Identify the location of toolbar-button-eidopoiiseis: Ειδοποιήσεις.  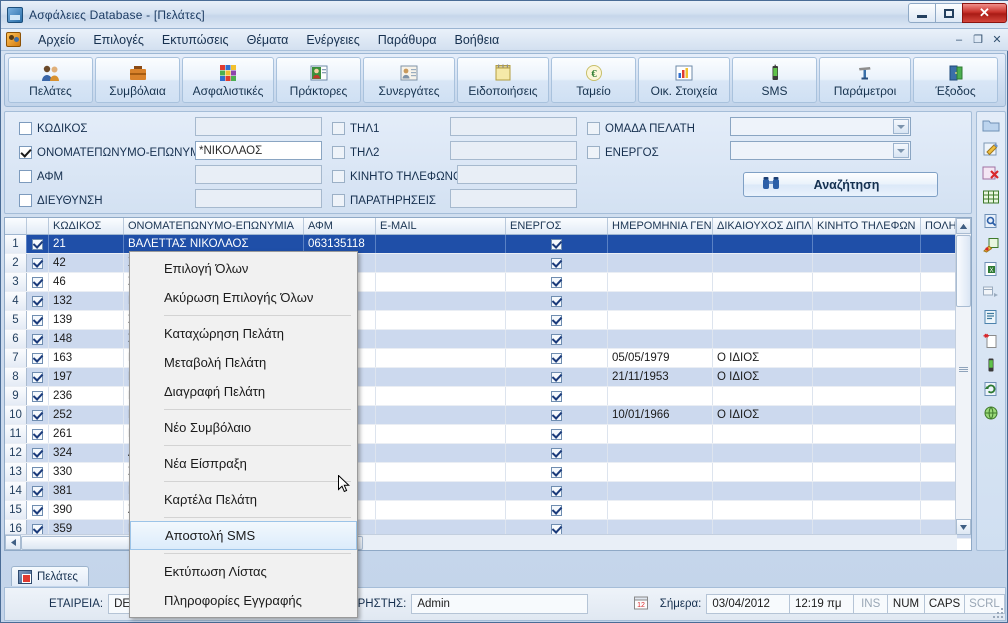
(503, 80).